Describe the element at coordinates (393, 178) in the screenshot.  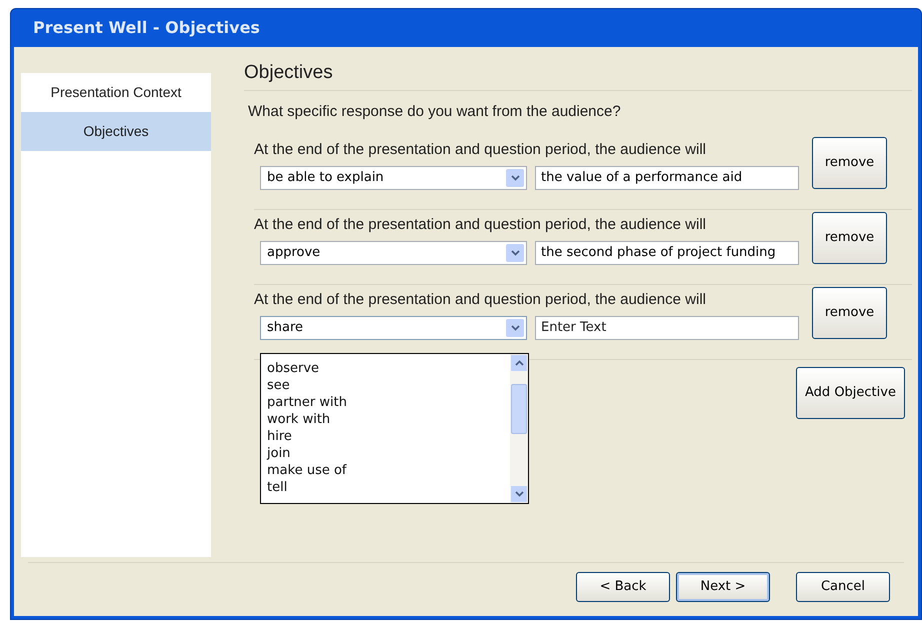
I see `verb-dropdown: be able to explain` at that location.